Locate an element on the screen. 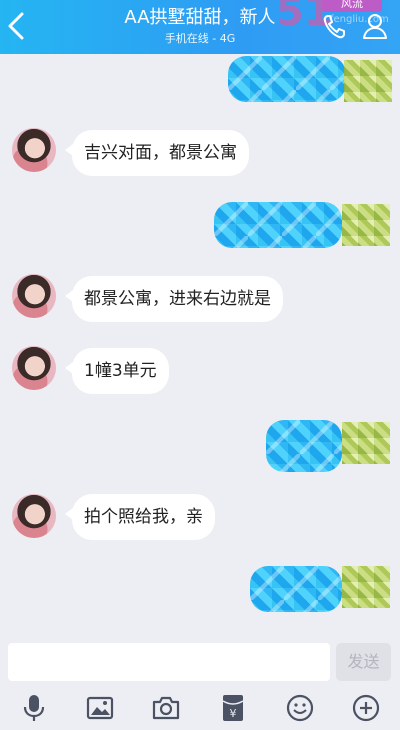  phone-icon is located at coordinates (334, 27).